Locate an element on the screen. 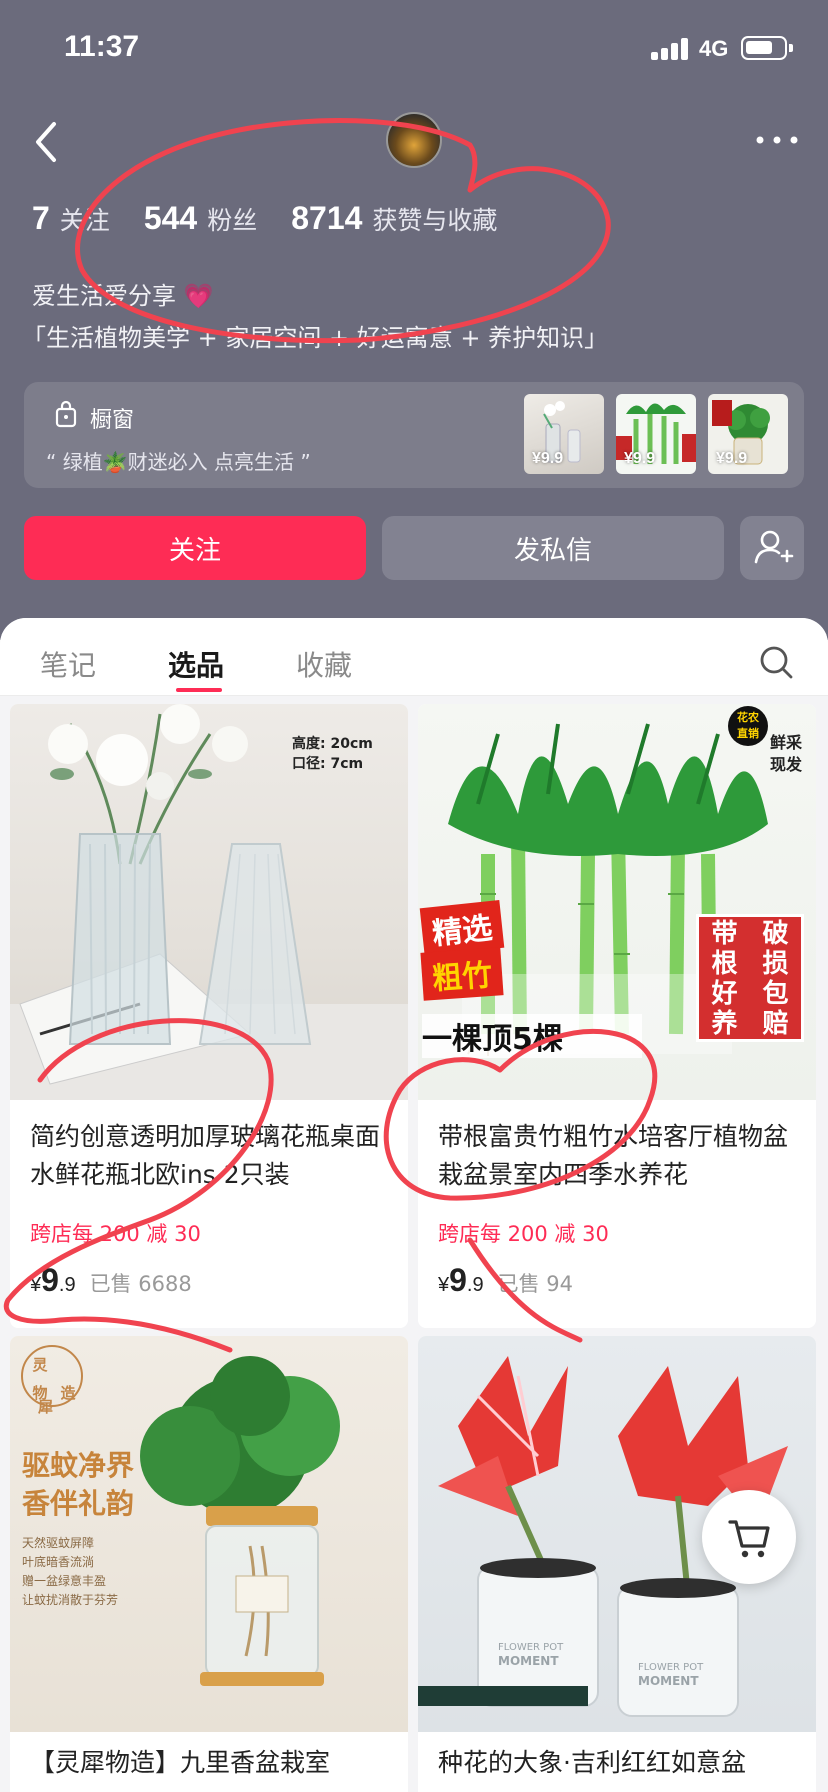 The height and width of the screenshot is (1792, 828). product-price: ¥ 9 .9 已售 6688 is located at coordinates (111, 1280).